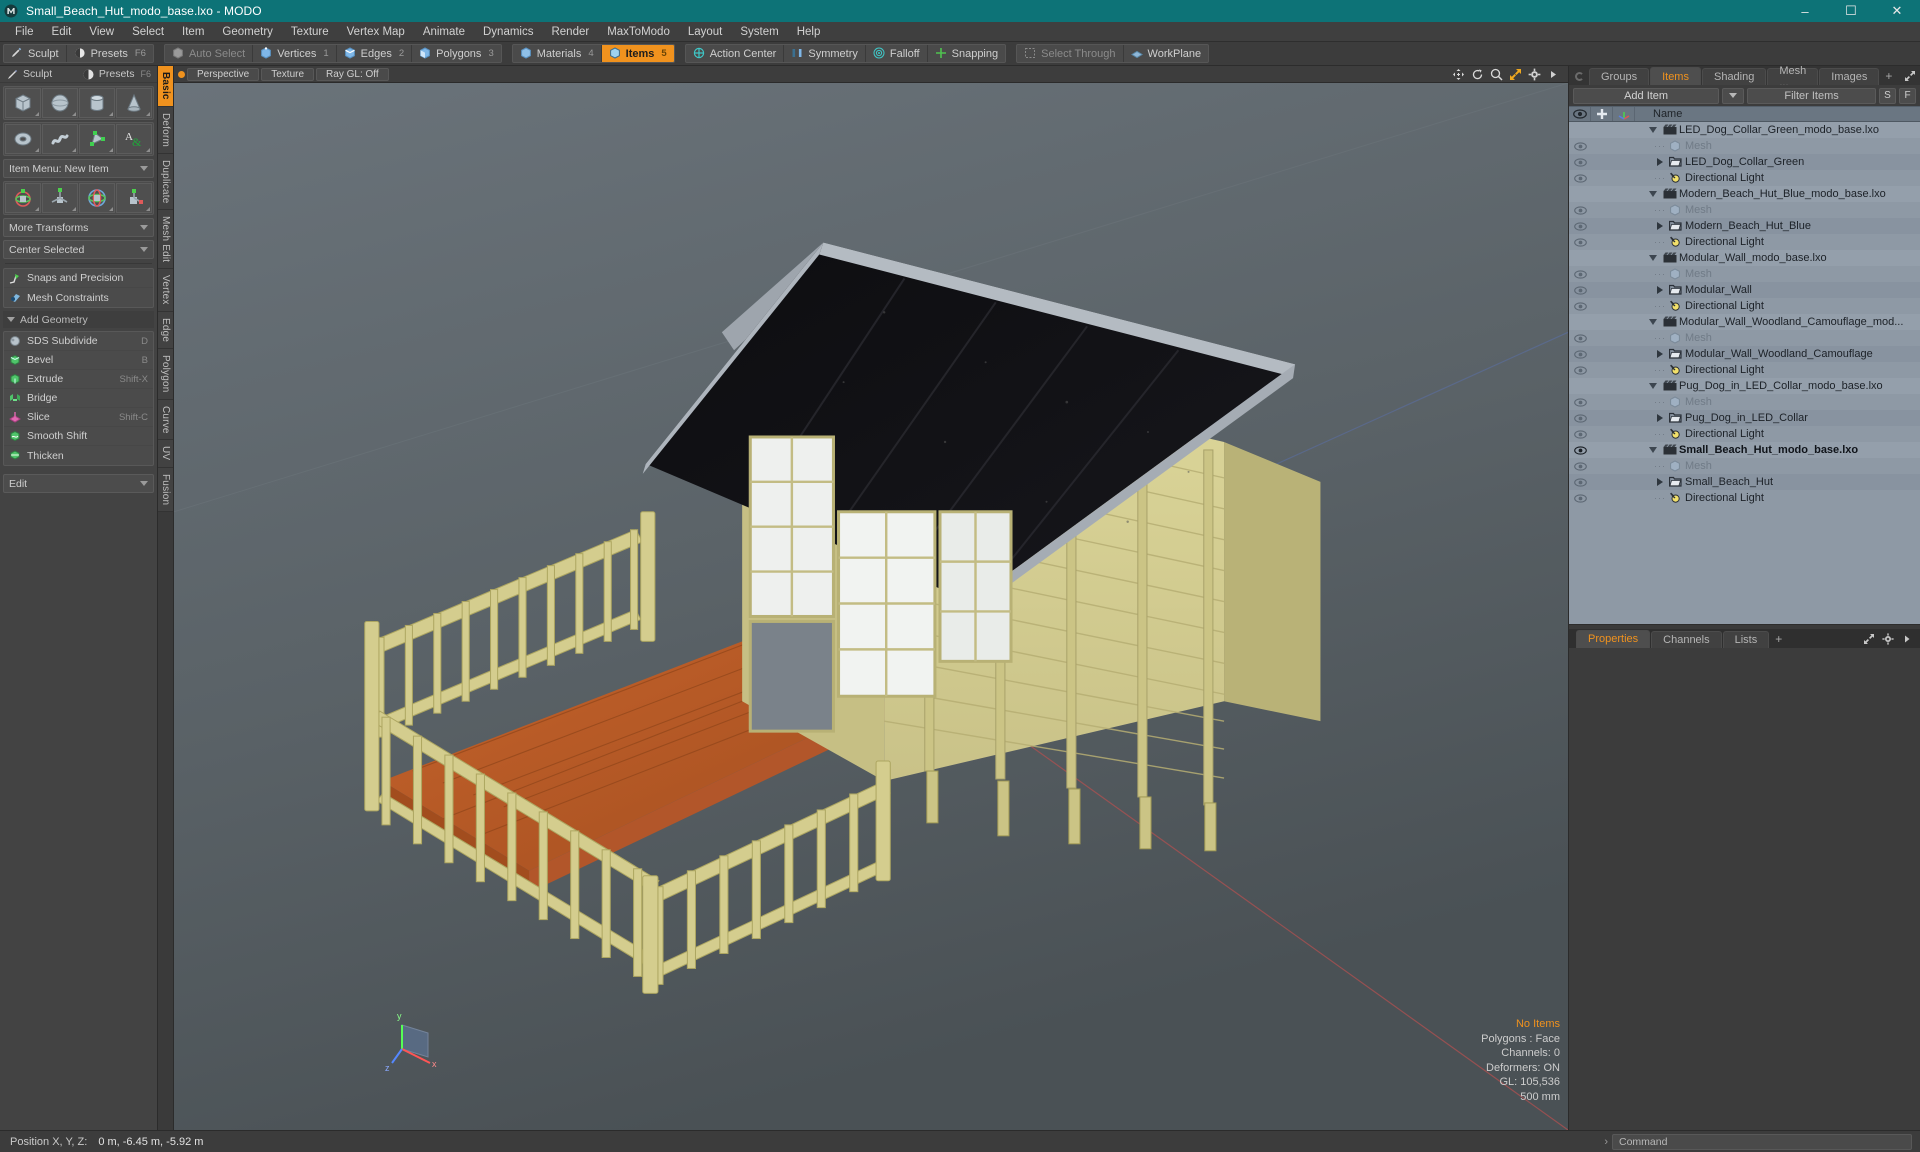 Image resolution: width=1920 pixels, height=1152 pixels. What do you see at coordinates (247, 32) in the screenshot?
I see `menu-item-geometry: Geometry` at bounding box center [247, 32].